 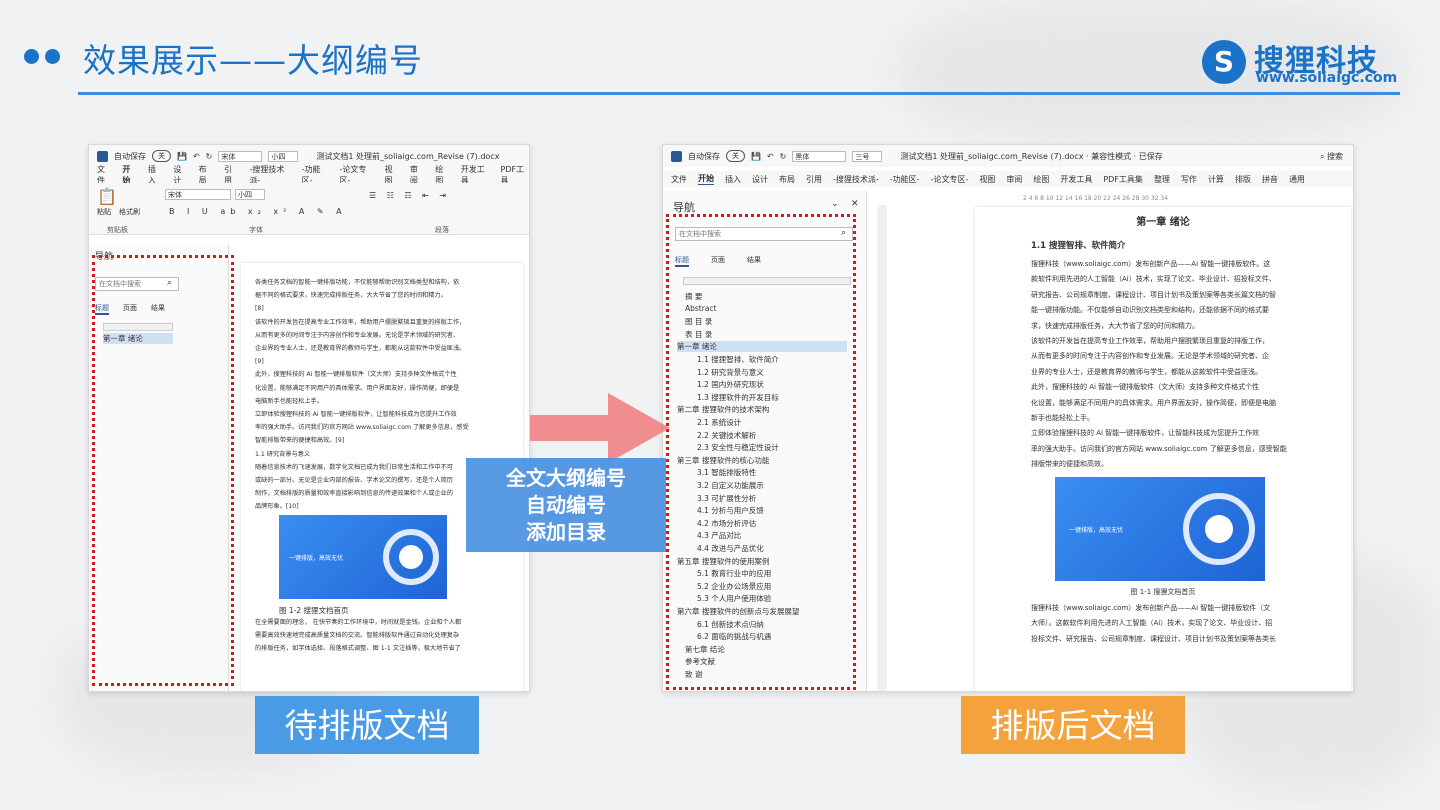 I want to click on doc-line: 在全需要面的理念， 在快节奏的工作环境中，时间就是金钱。企业和个人都, so click(x=358, y=622).